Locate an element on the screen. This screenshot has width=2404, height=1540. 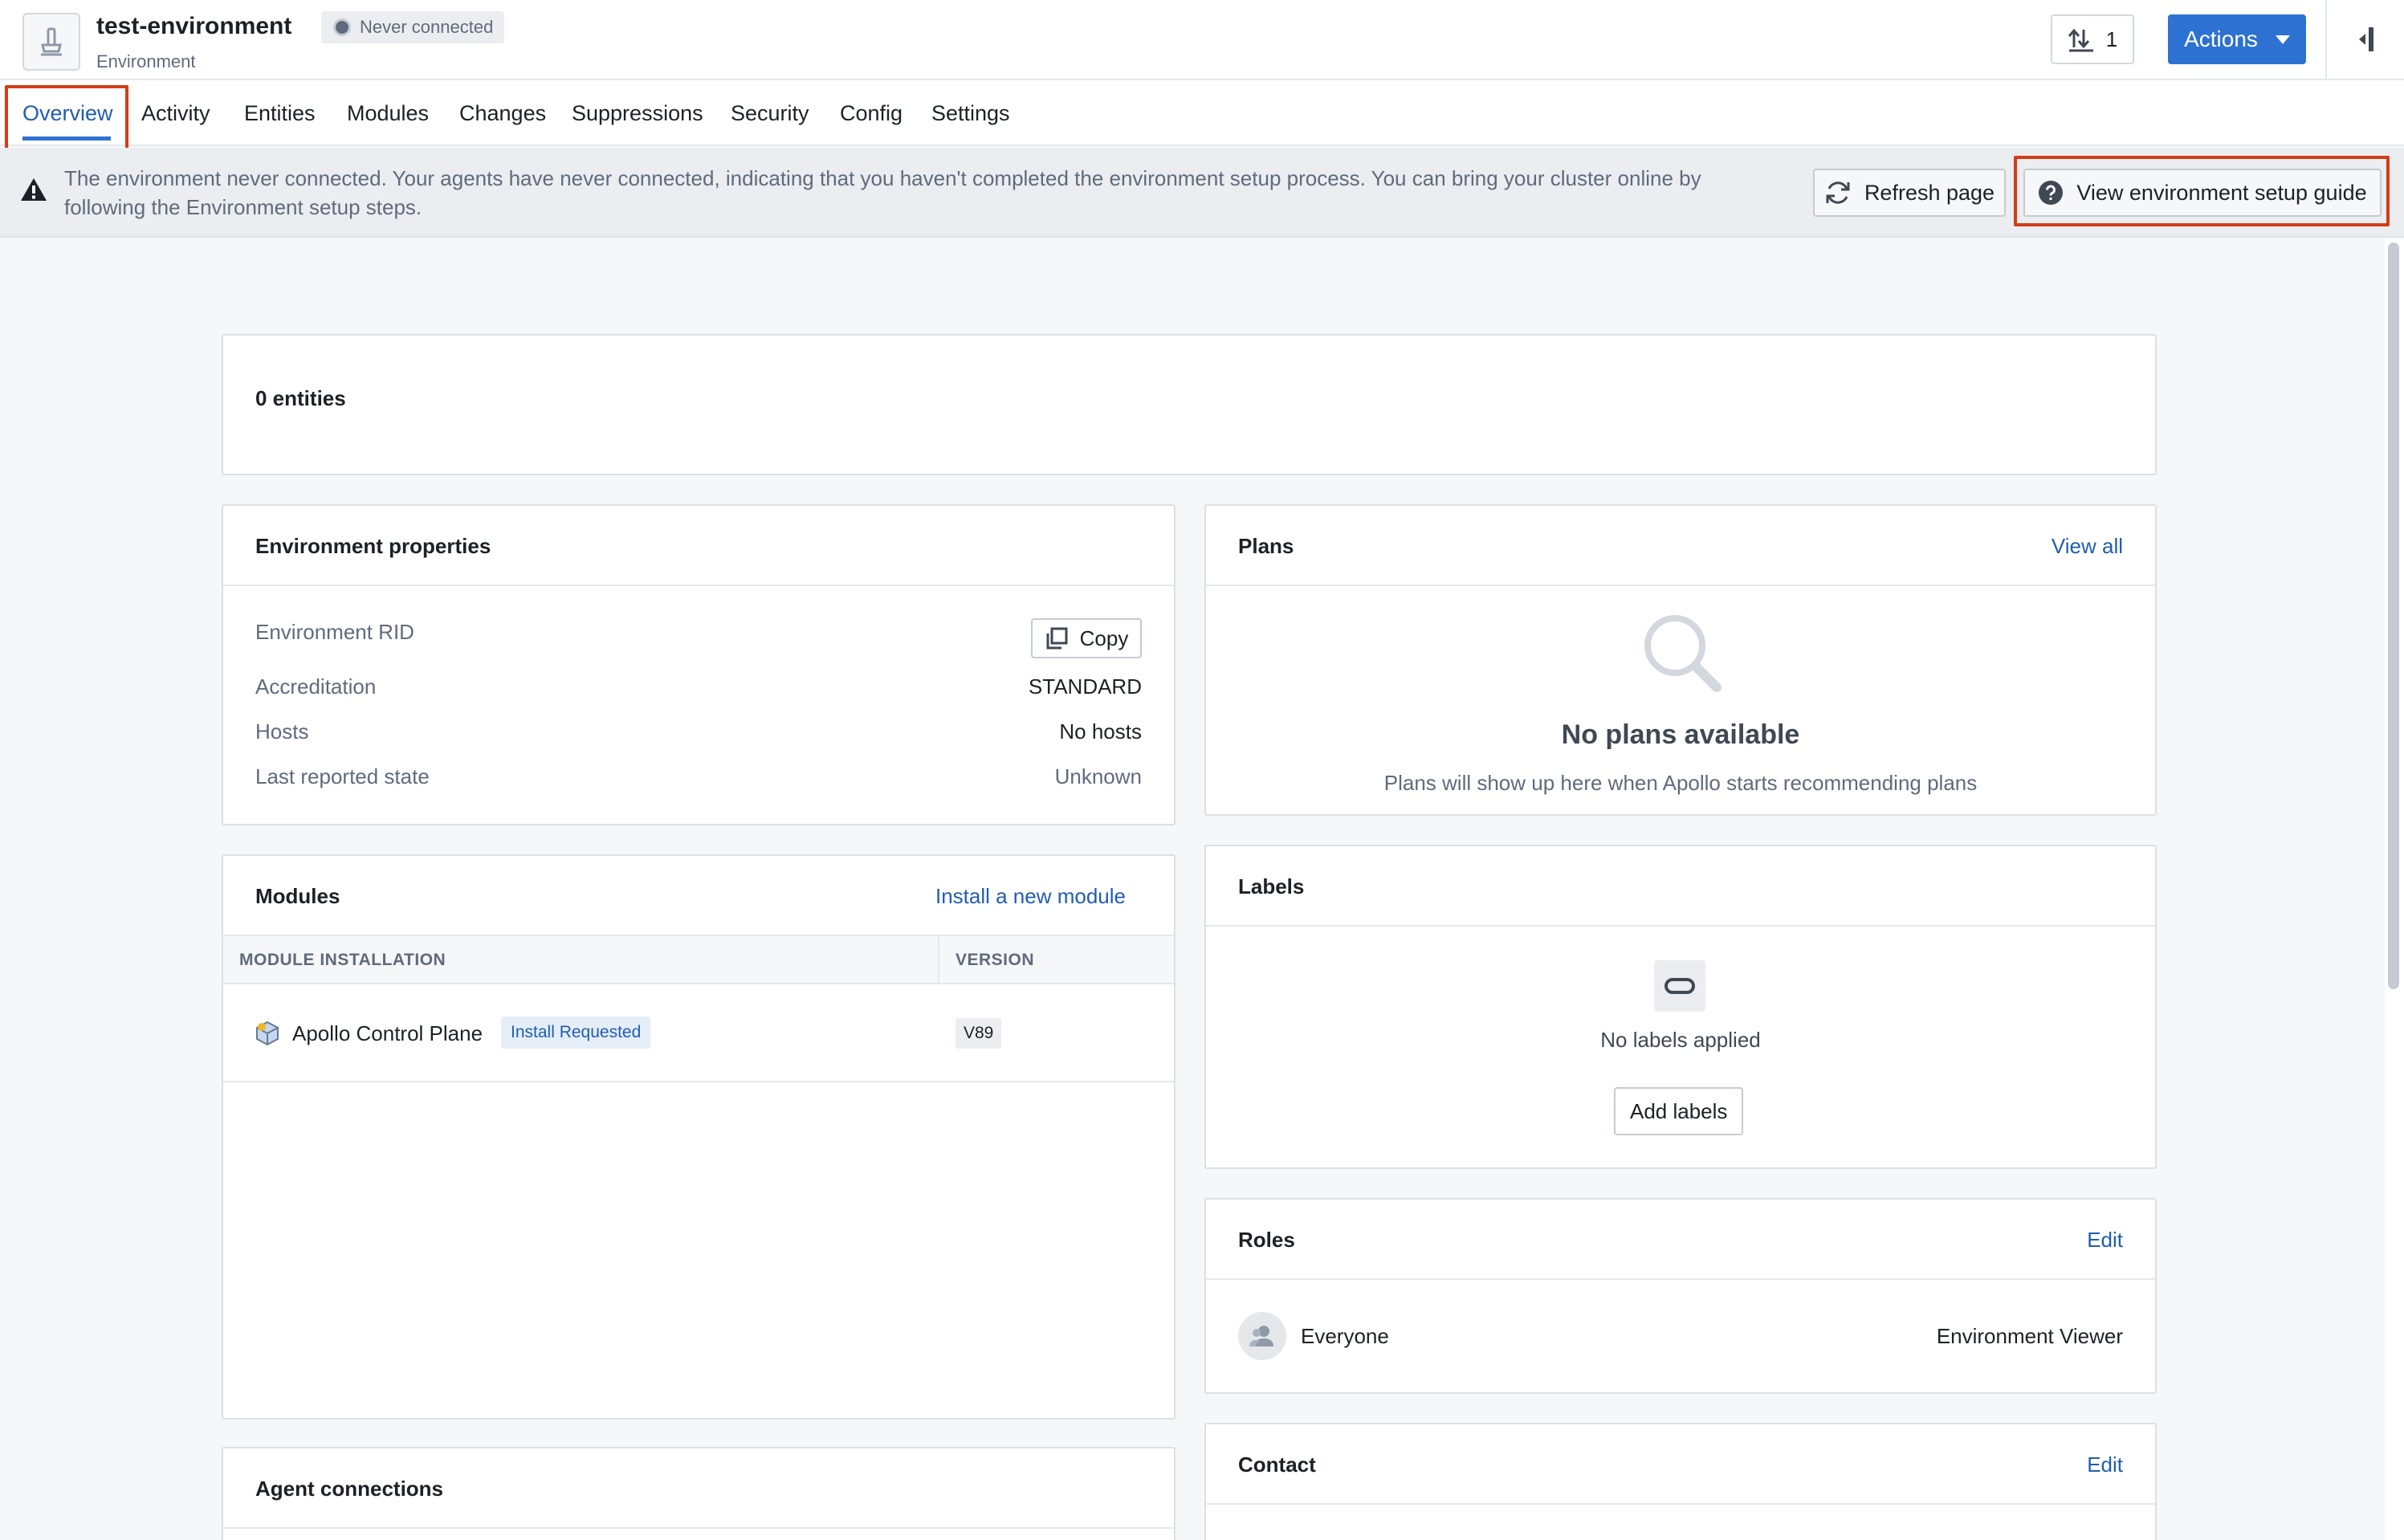
caret-down-icon is located at coordinates (2282, 39).